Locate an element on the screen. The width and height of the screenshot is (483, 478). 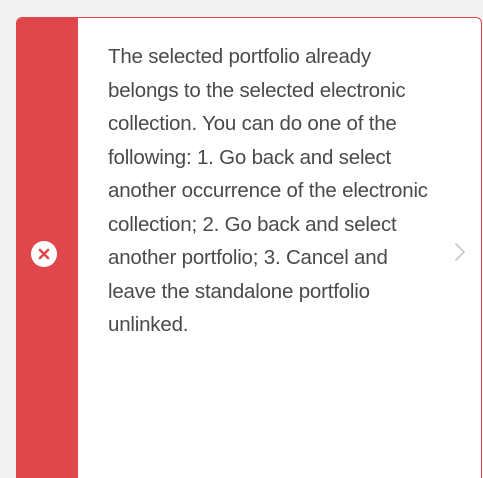
alert-severity-stripe is located at coordinates (47, 248).